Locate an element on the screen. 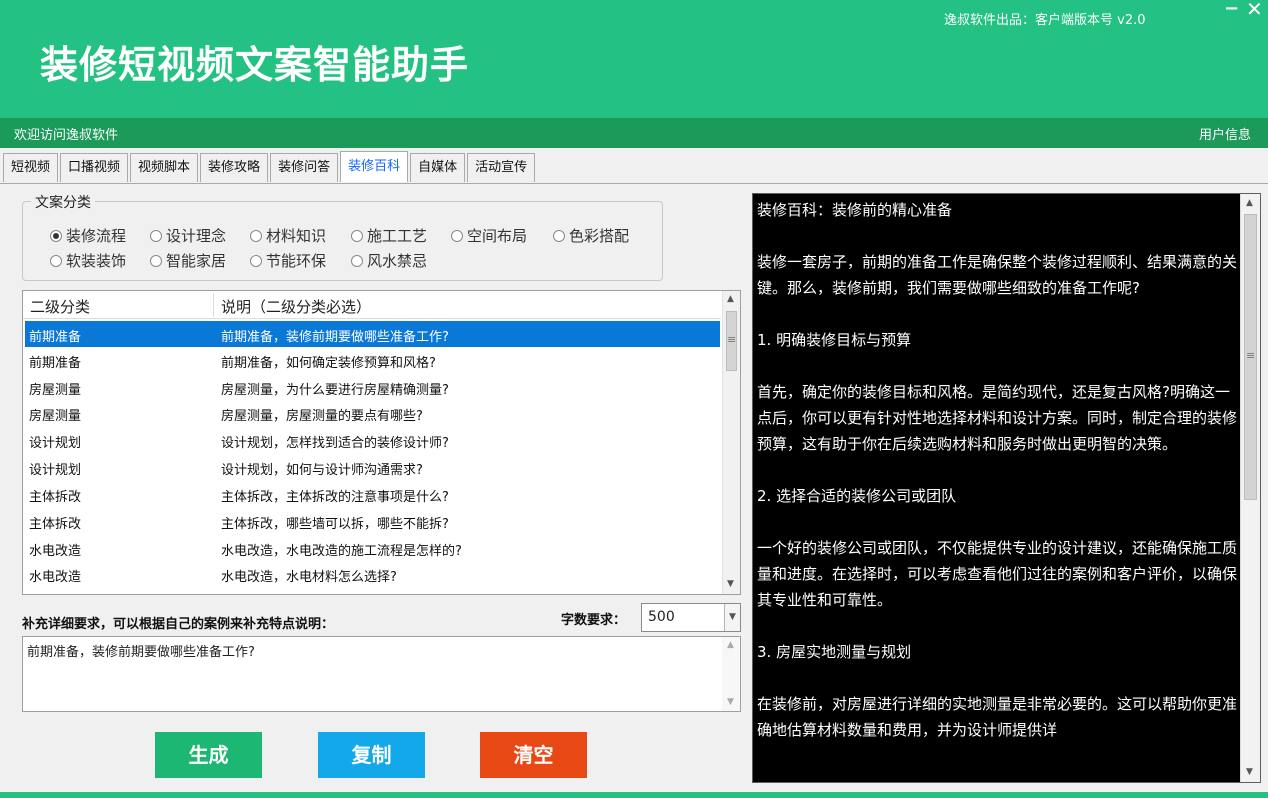 The image size is (1268, 798). table-row: 设计规划 设计规划，怎样找到适合的装修设计师? is located at coordinates (372, 440).